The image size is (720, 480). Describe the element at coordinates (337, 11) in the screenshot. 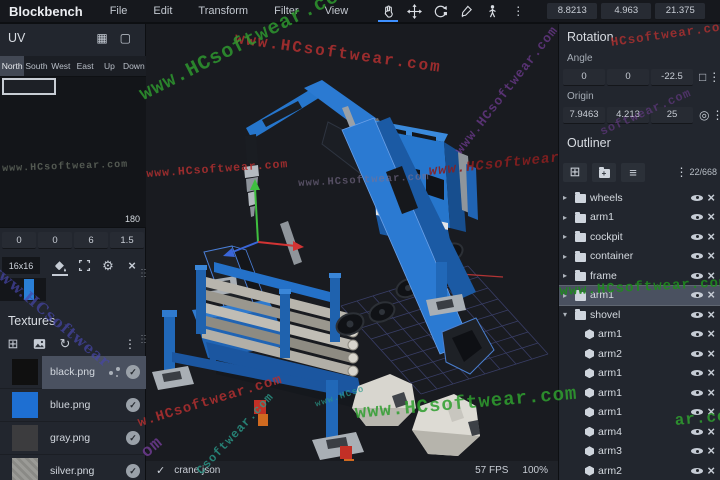

I see `menu-view: View` at that location.